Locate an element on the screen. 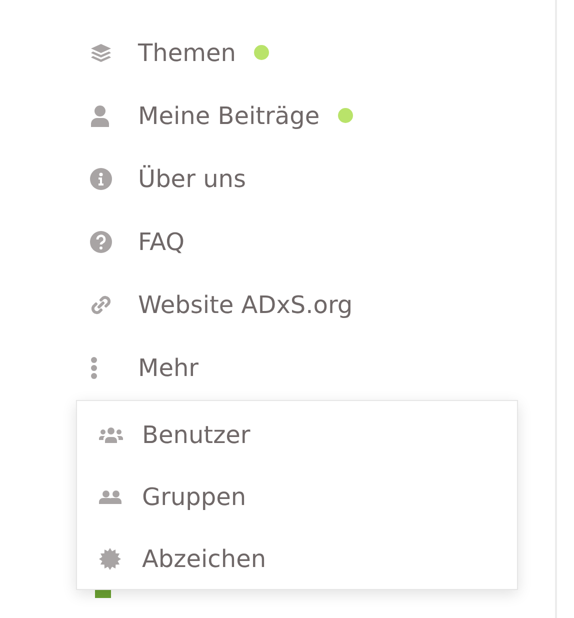  link-icon is located at coordinates (101, 305).